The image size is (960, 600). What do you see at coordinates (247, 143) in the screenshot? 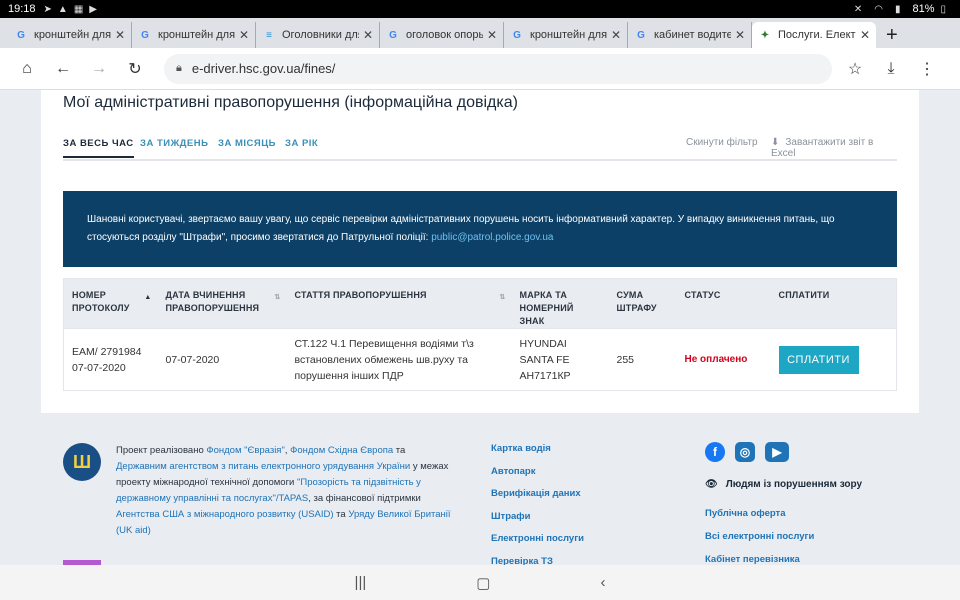
I see `tab-month: ЗА МІСЯЦЬ` at bounding box center [247, 143].